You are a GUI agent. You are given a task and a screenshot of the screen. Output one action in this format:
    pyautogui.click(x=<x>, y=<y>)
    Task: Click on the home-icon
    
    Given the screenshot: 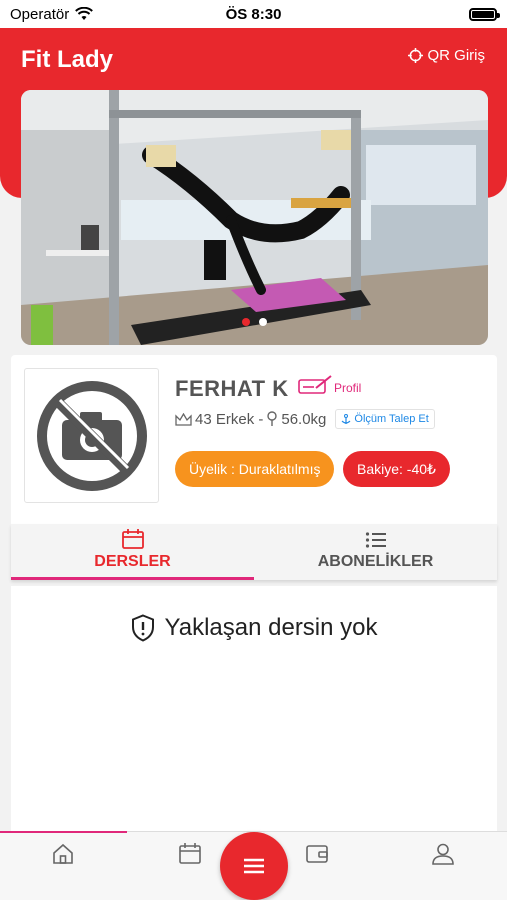 What is the action you would take?
    pyautogui.click(x=63, y=853)
    